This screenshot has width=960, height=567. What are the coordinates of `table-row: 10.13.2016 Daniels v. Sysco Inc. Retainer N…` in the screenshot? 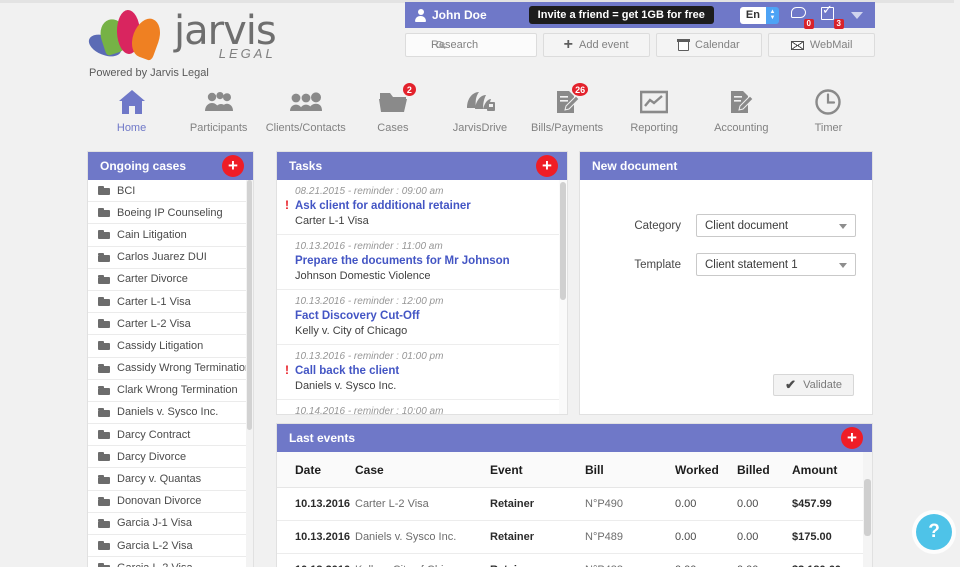 It's located at (574, 537).